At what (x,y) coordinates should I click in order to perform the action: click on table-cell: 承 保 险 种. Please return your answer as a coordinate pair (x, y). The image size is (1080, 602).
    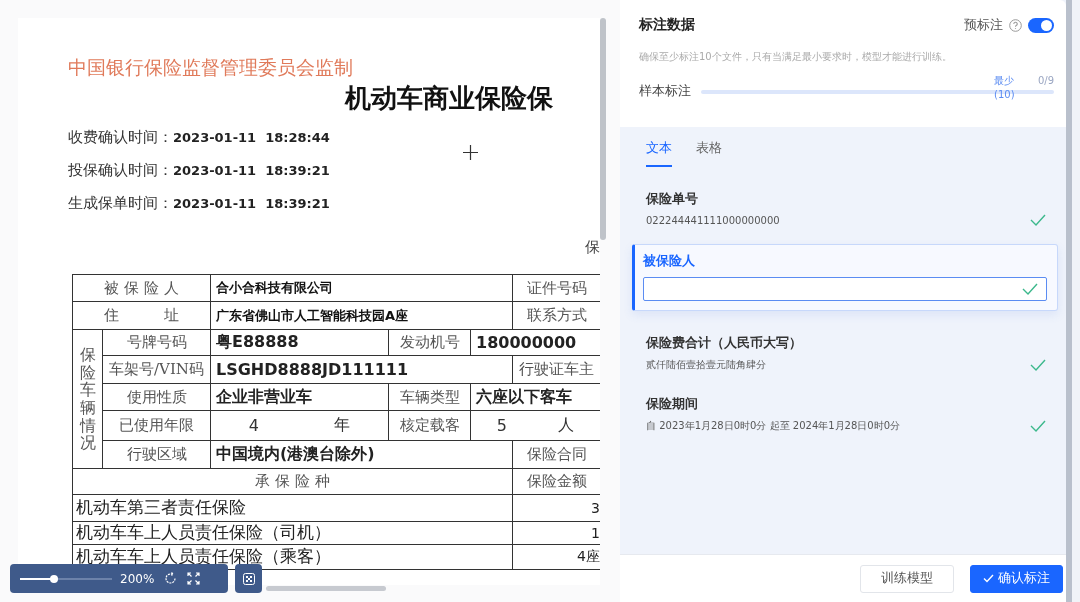
    Looking at the image, I should click on (292, 481).